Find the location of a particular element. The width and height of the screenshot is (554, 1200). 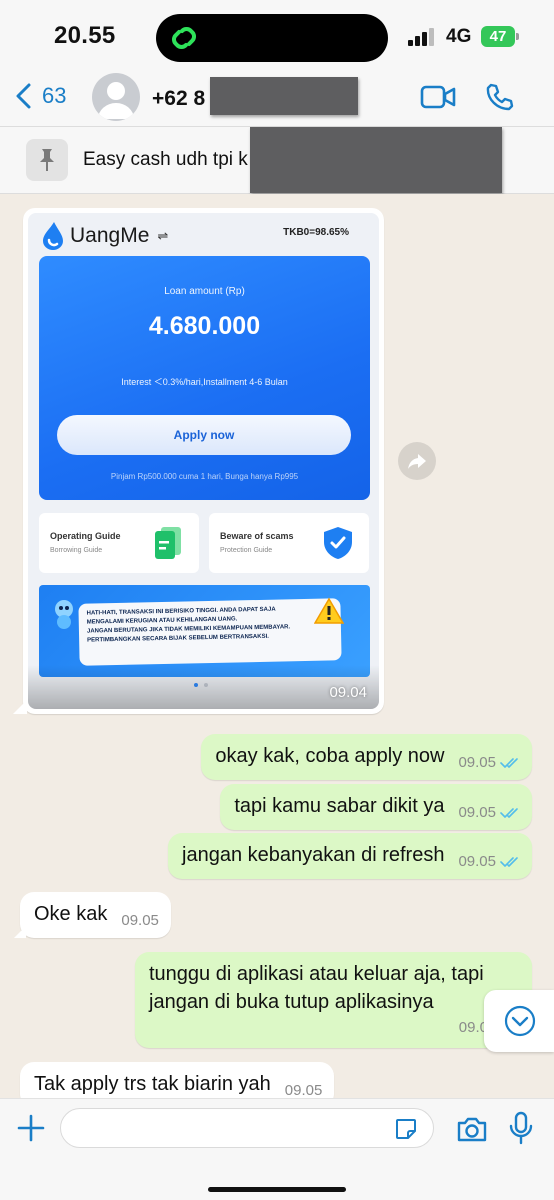

status-time: 20.55 is located at coordinates (85, 35).